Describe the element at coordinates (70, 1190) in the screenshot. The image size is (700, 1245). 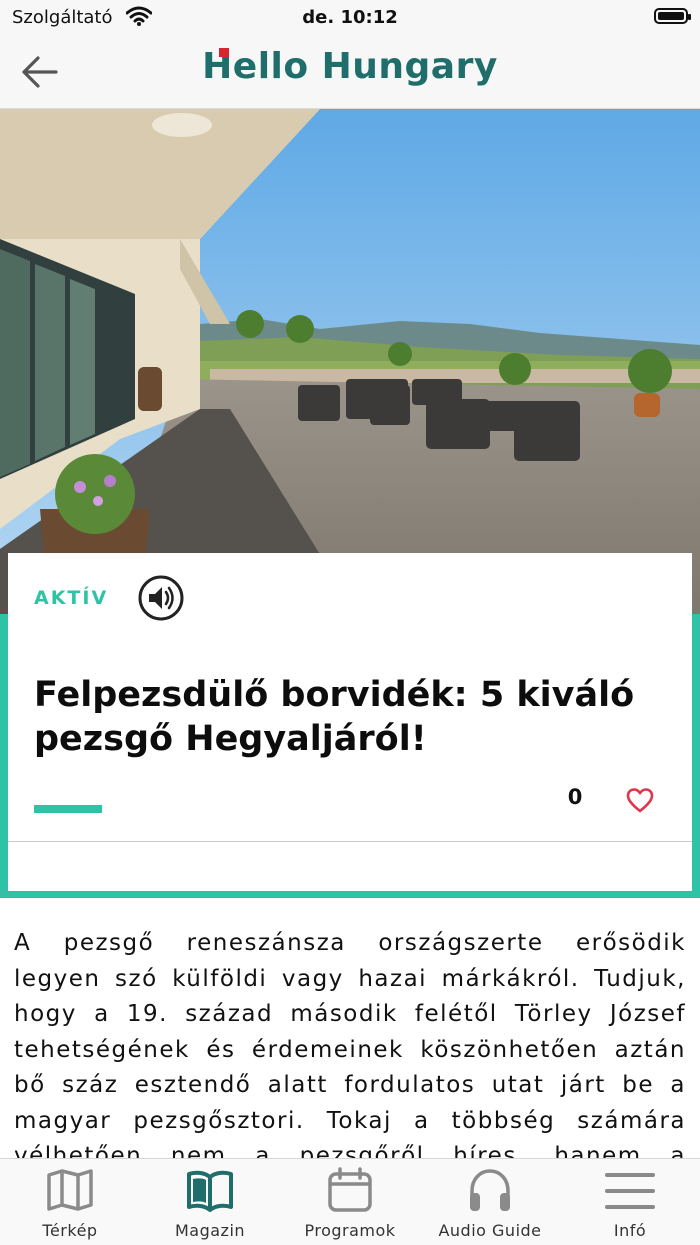
I see `map-icon` at that location.